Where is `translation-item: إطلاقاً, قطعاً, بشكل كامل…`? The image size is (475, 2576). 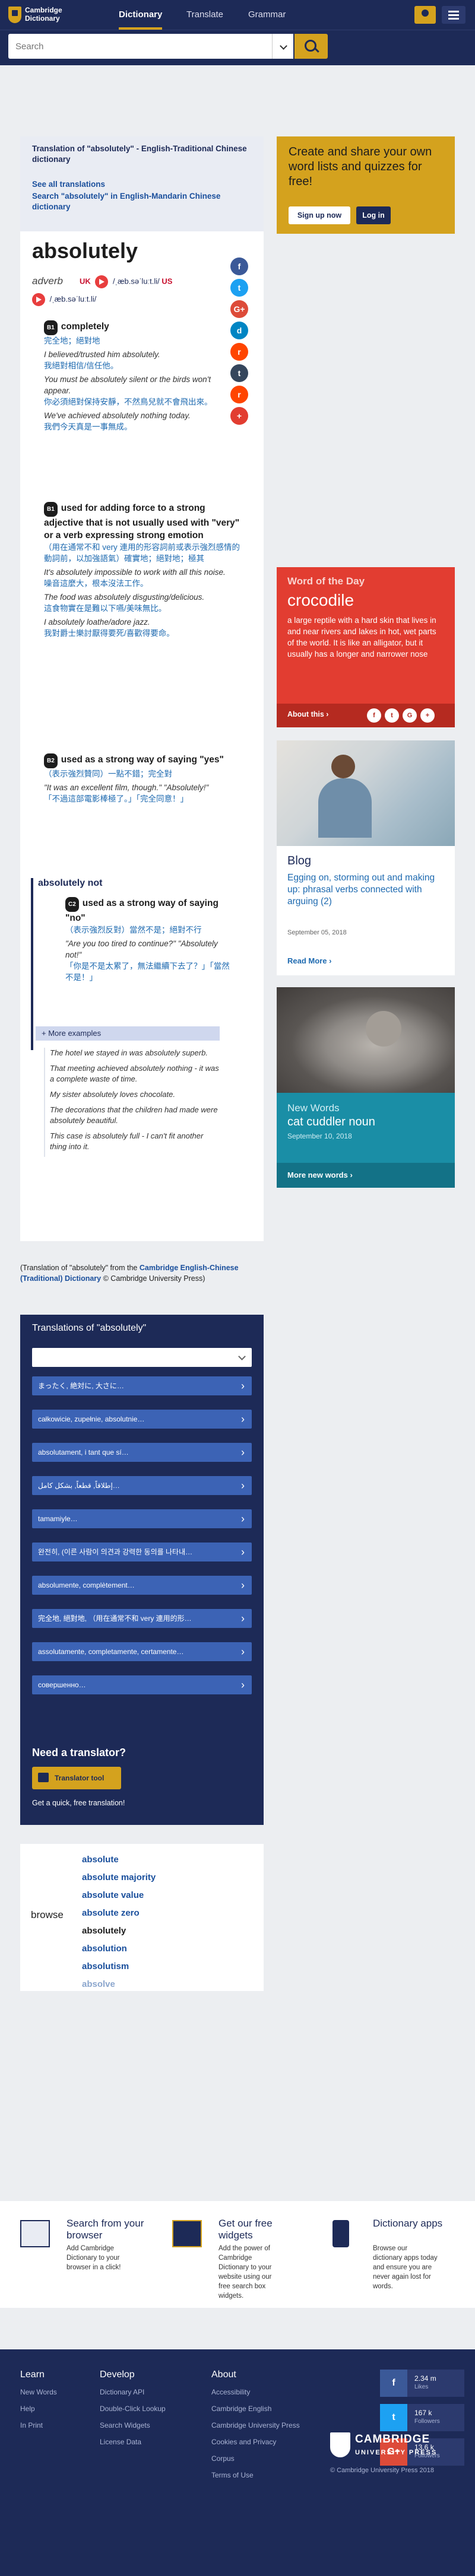
translation-item: إطلاقاً, قطعاً, بشكل كامل… is located at coordinates (142, 1485).